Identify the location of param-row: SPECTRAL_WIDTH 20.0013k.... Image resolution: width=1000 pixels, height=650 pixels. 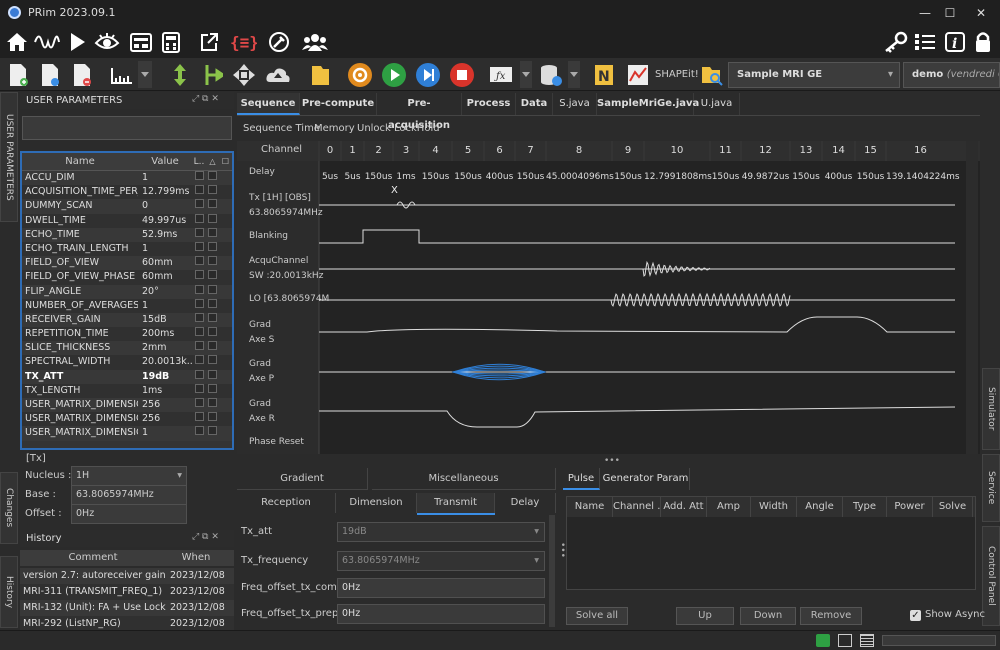
(127, 362).